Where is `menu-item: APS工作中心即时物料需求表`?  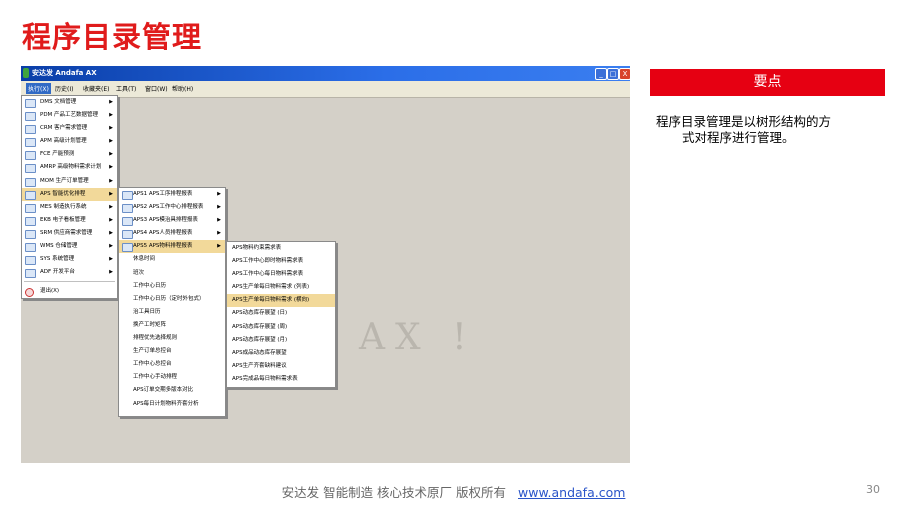 menu-item: APS工作中心即时物料需求表 is located at coordinates (281, 261).